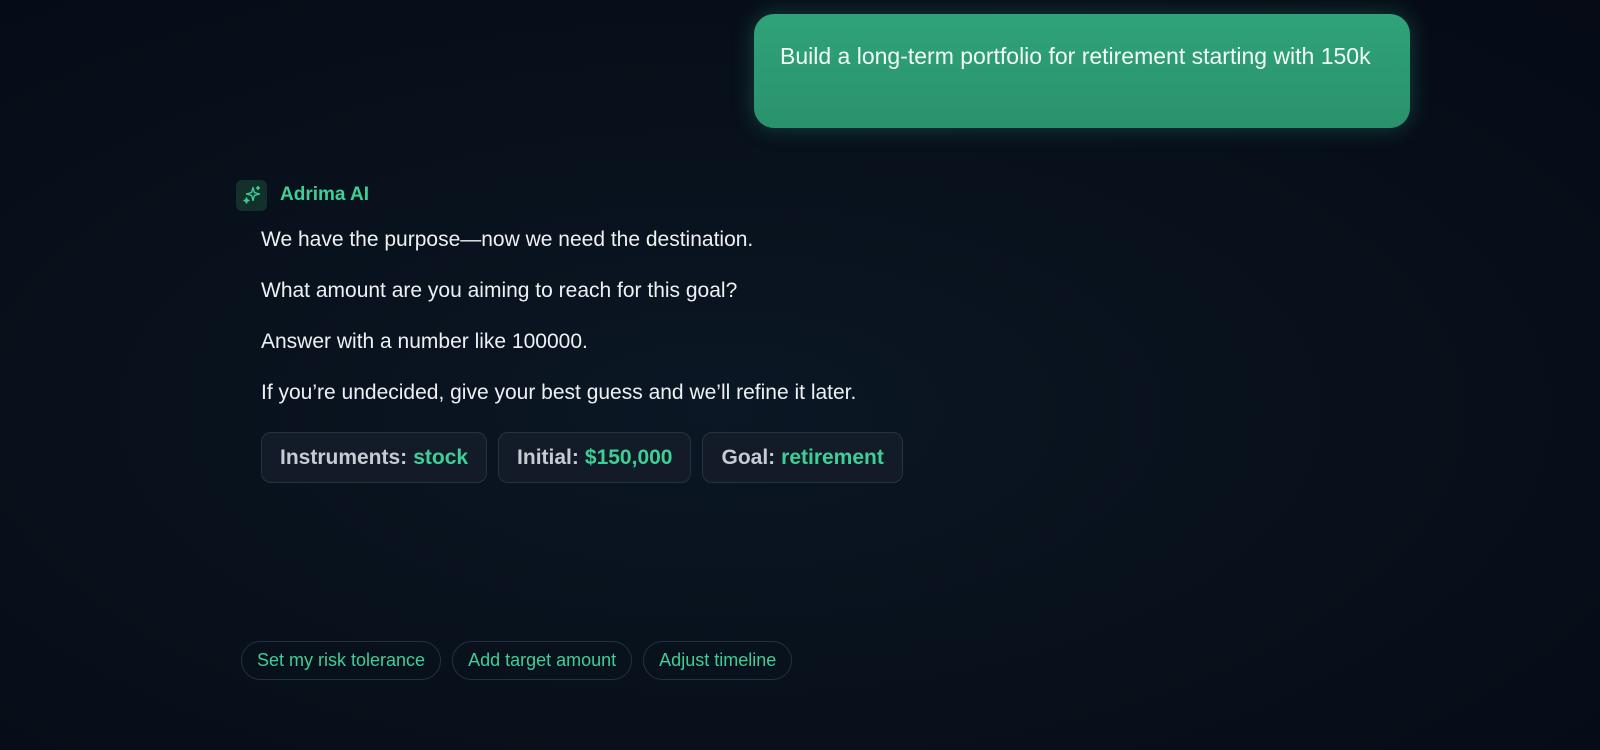  Describe the element at coordinates (718, 660) in the screenshot. I see `adjust-timeline-button: Adjust timeline` at that location.